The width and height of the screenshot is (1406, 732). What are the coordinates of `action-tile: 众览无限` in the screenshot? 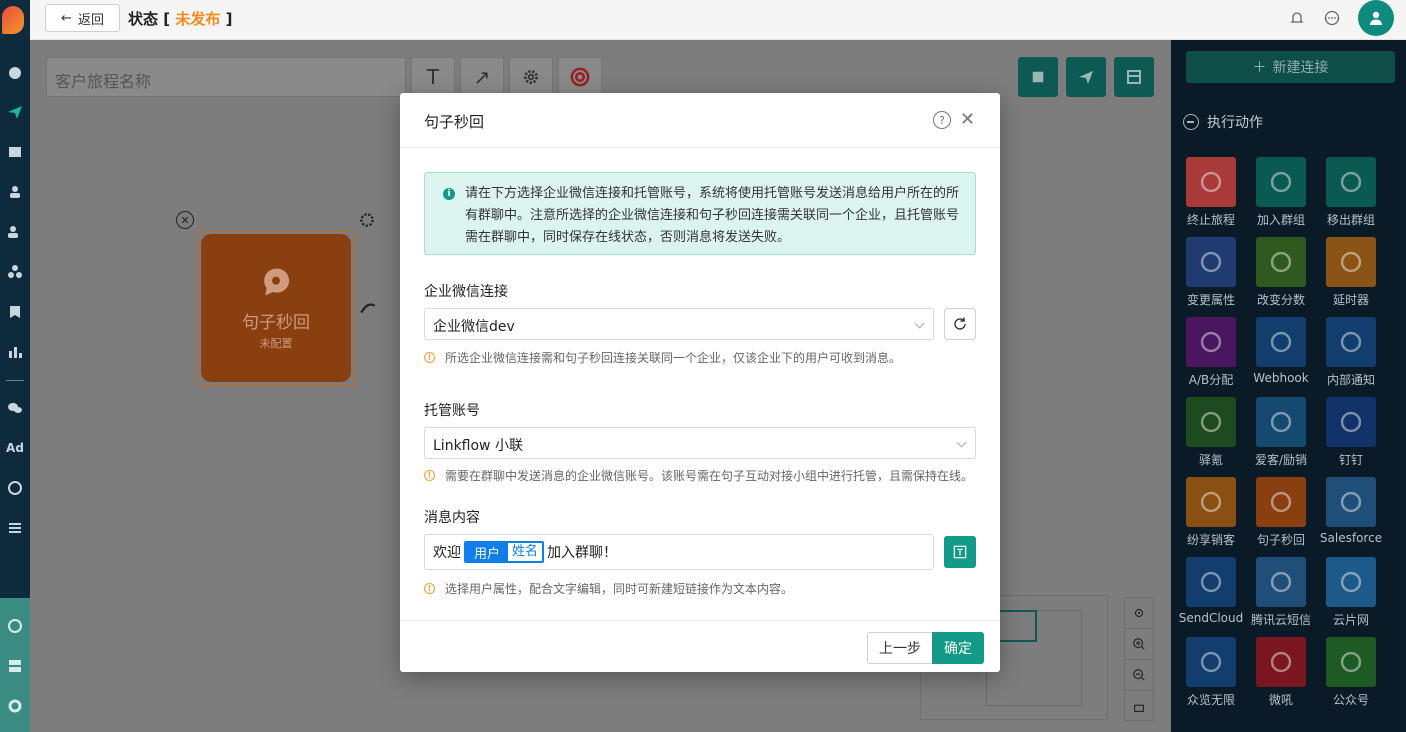 It's located at (1211, 672).